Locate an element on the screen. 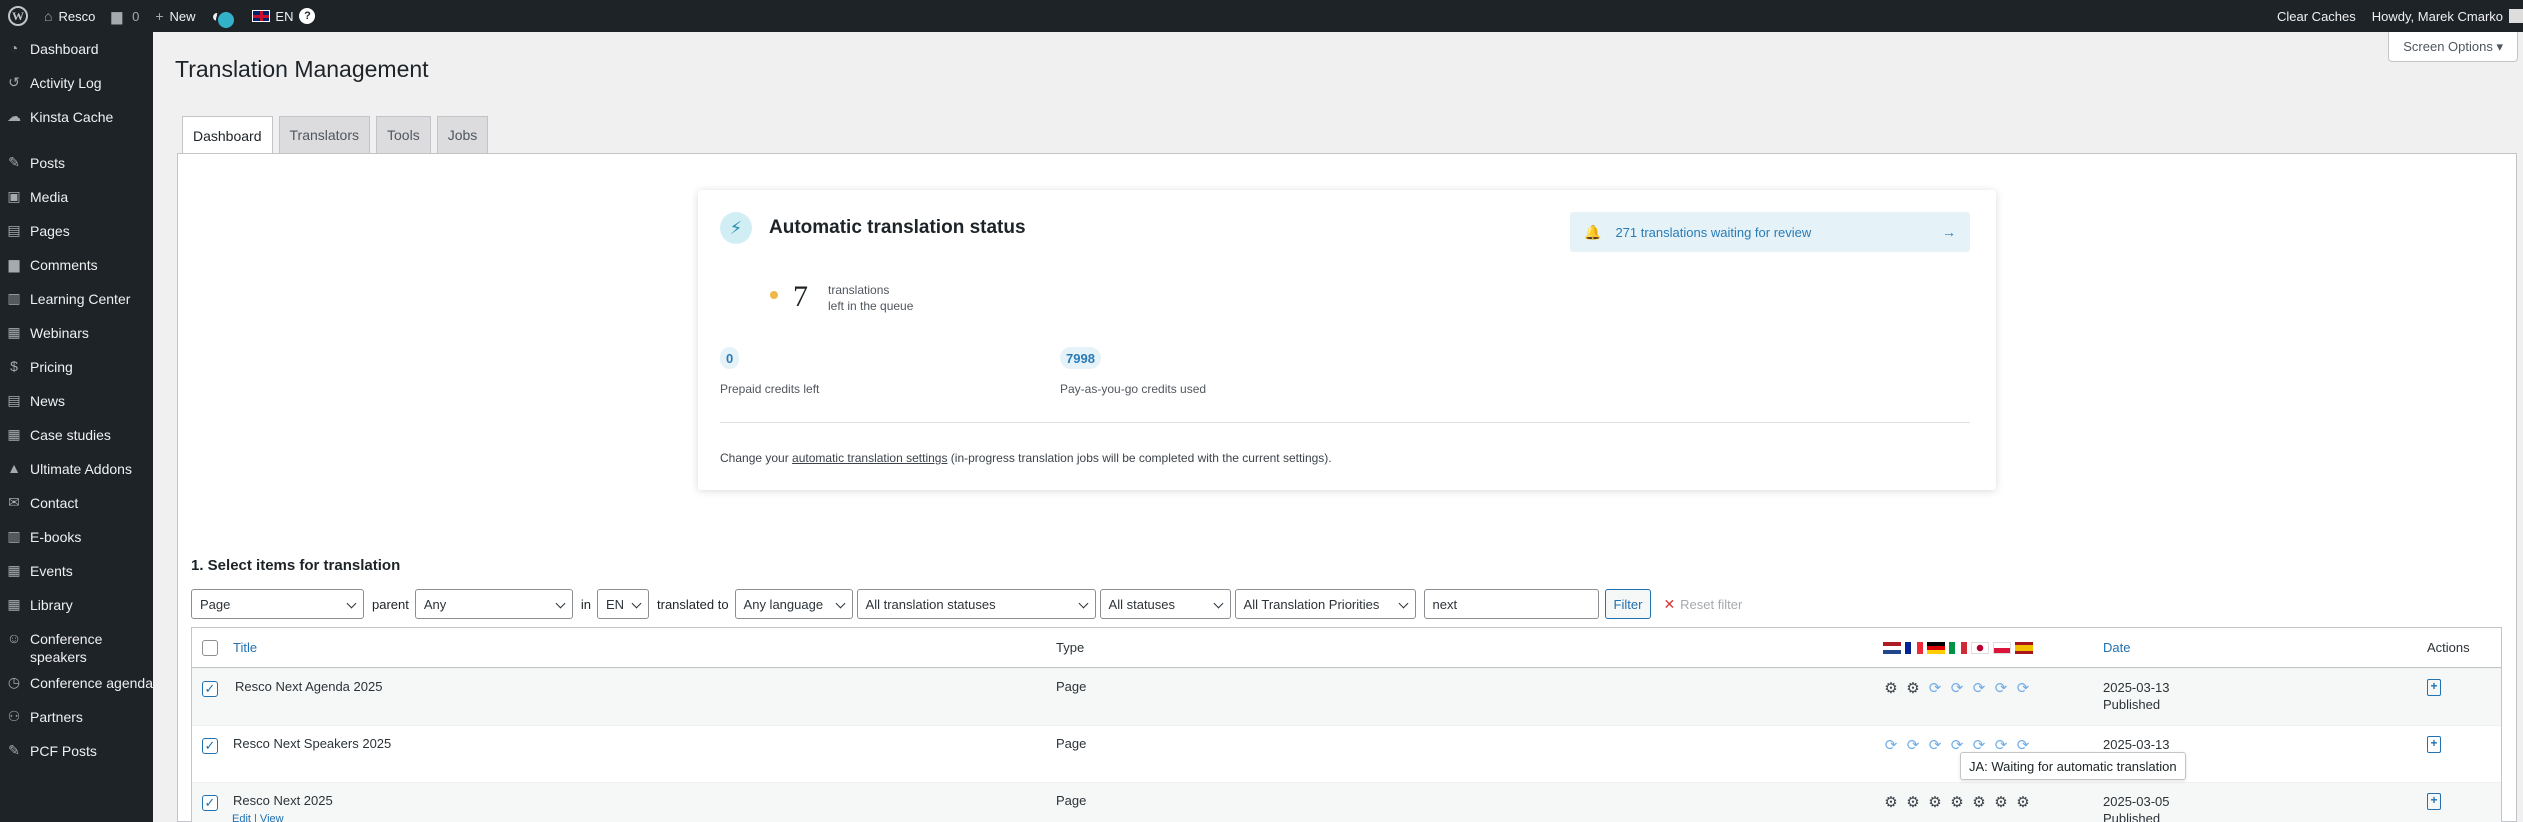  uk-flag-icon is located at coordinates (261, 16).